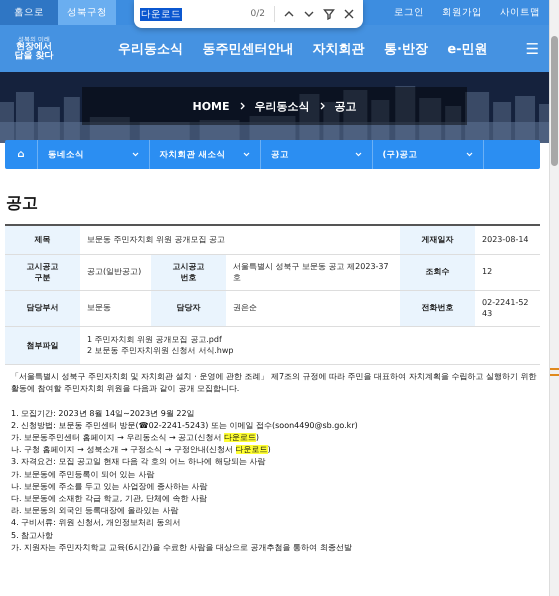  I want to click on notice-text: 나. 구청 홈페이지 → 성북소개 → 구정소식 → 구정안내(신청서 다운로드), so click(141, 450).